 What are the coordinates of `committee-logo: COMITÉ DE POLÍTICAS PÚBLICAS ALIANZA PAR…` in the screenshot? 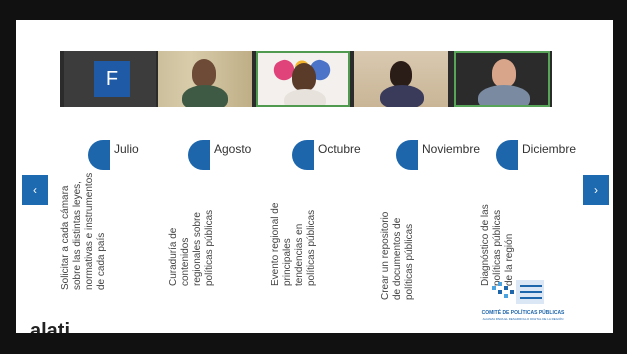 It's located at (523, 302).